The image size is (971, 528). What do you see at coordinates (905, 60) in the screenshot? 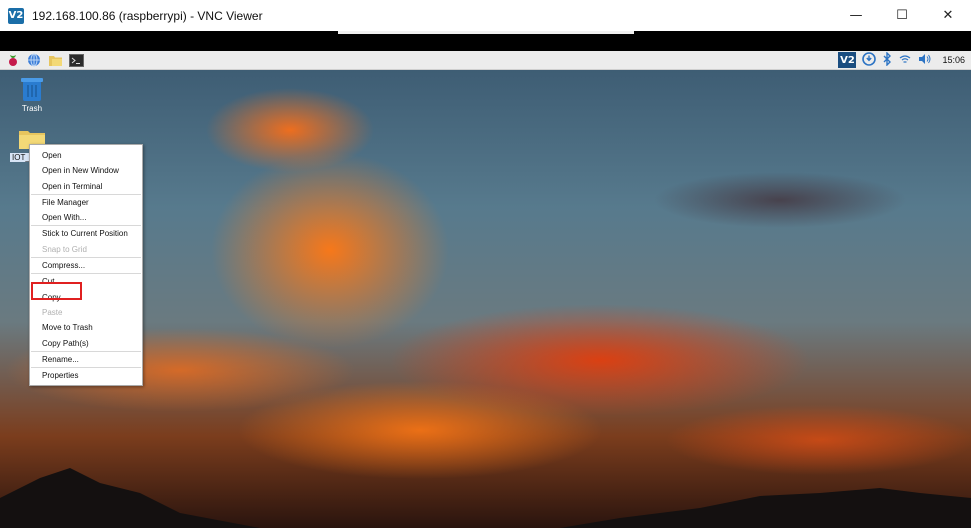
I see `wifi-icon` at bounding box center [905, 60].